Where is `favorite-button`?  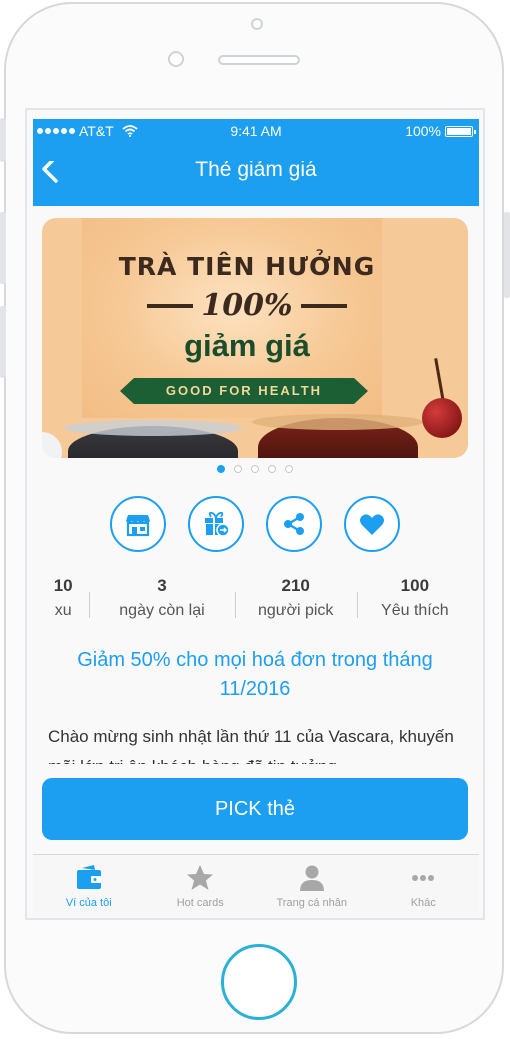
favorite-button is located at coordinates (372, 524).